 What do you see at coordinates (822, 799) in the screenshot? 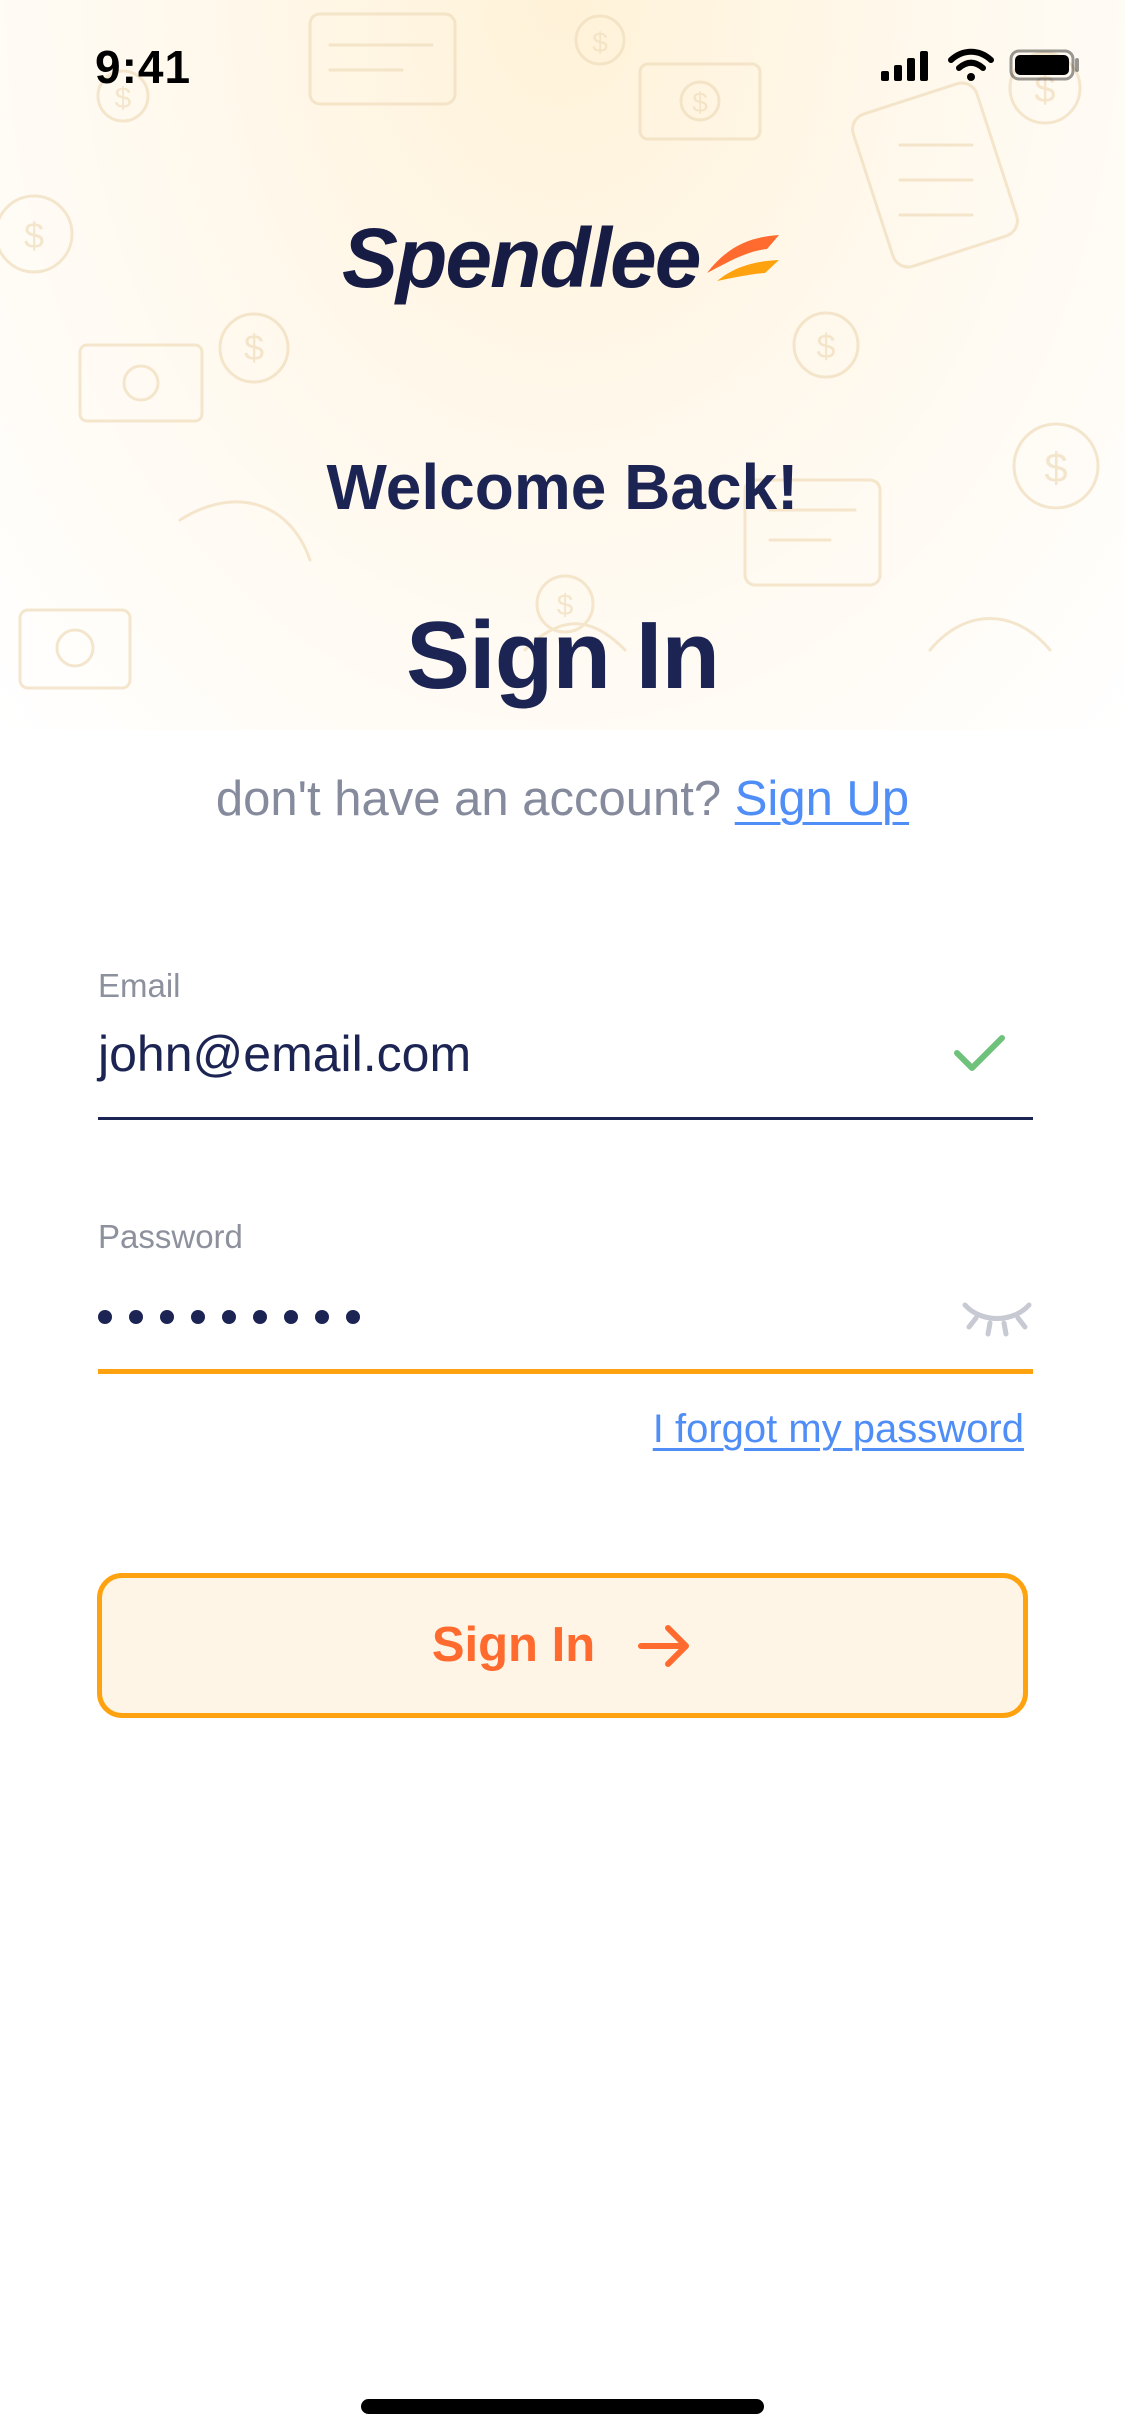
I see `signup-link: Sign Up` at bounding box center [822, 799].